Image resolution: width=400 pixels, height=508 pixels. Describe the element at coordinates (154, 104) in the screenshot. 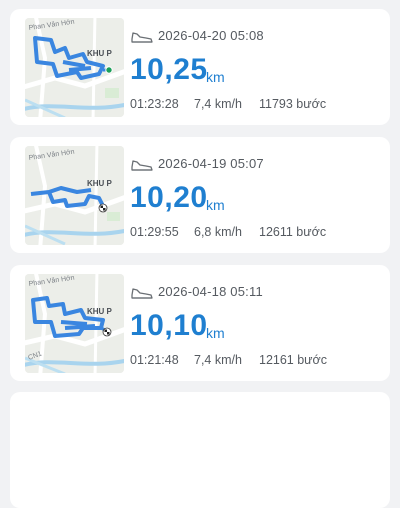

I see `activity-duration: 01:23:28` at that location.